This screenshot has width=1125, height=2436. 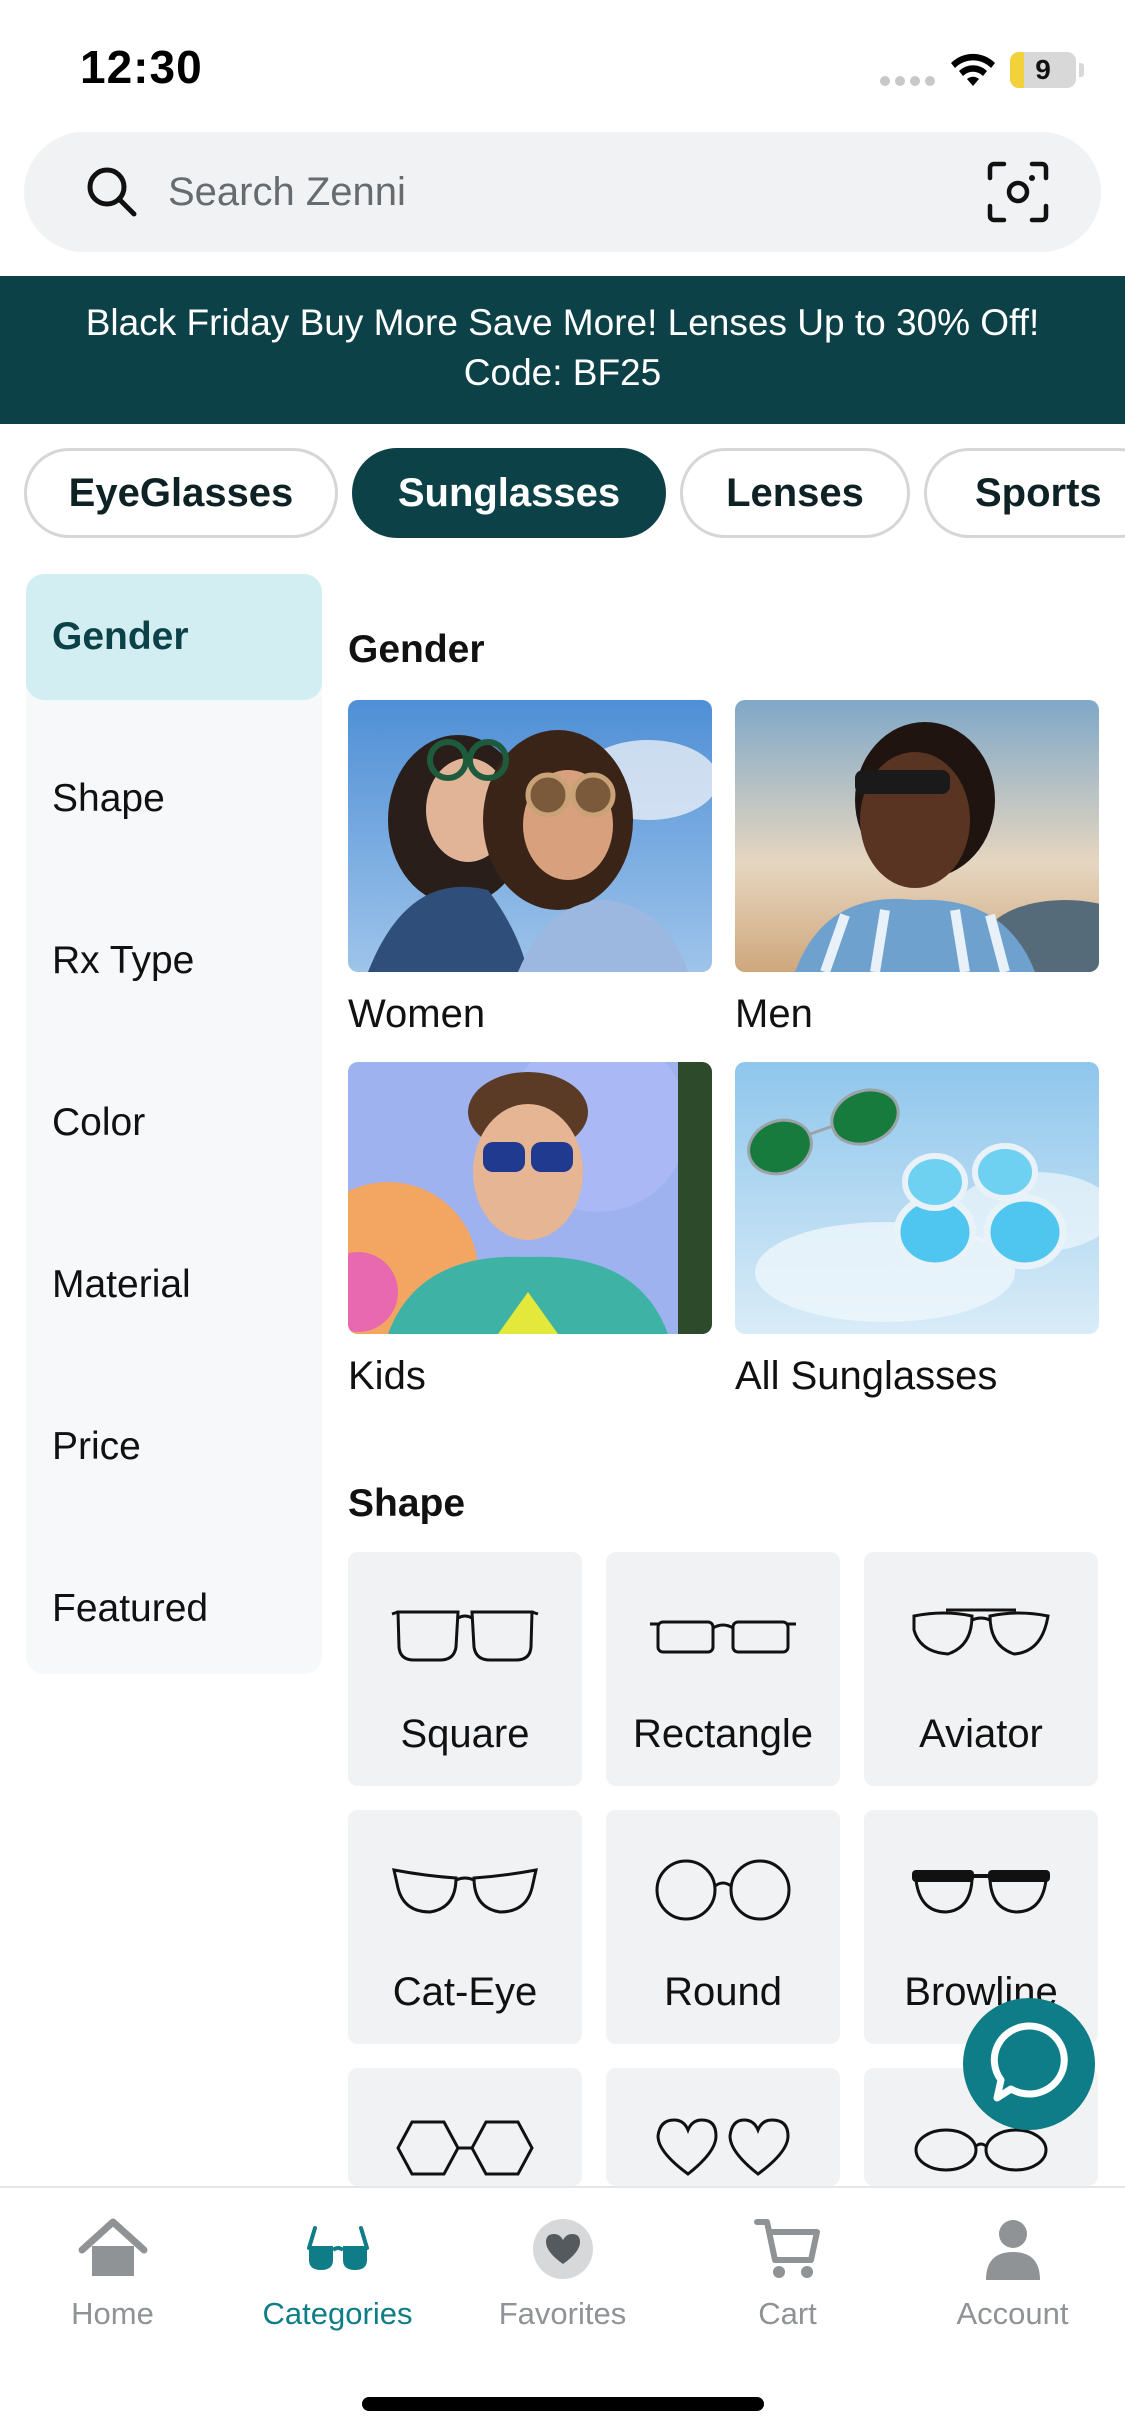 I want to click on battery-icon: 9, so click(x=1043, y=70).